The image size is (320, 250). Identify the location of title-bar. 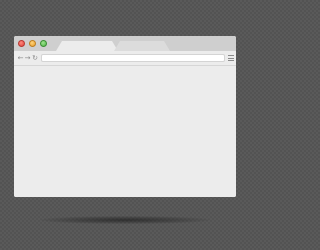
(125, 43).